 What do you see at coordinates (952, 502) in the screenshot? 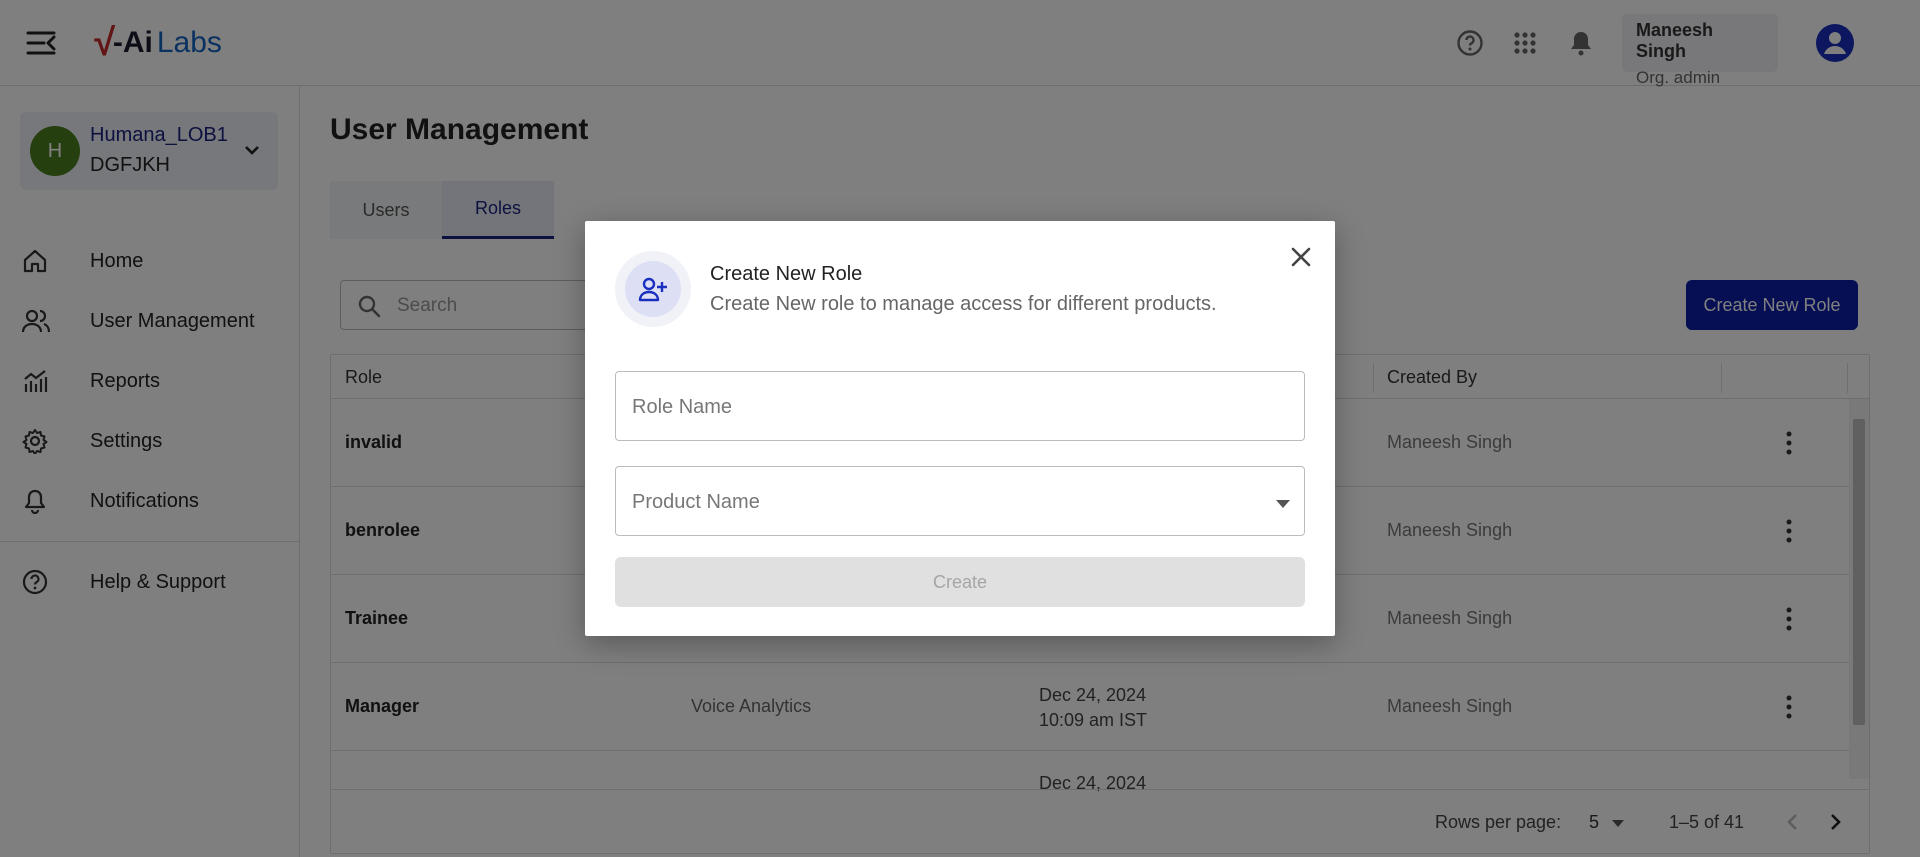
I see `product-name-input` at bounding box center [952, 502].